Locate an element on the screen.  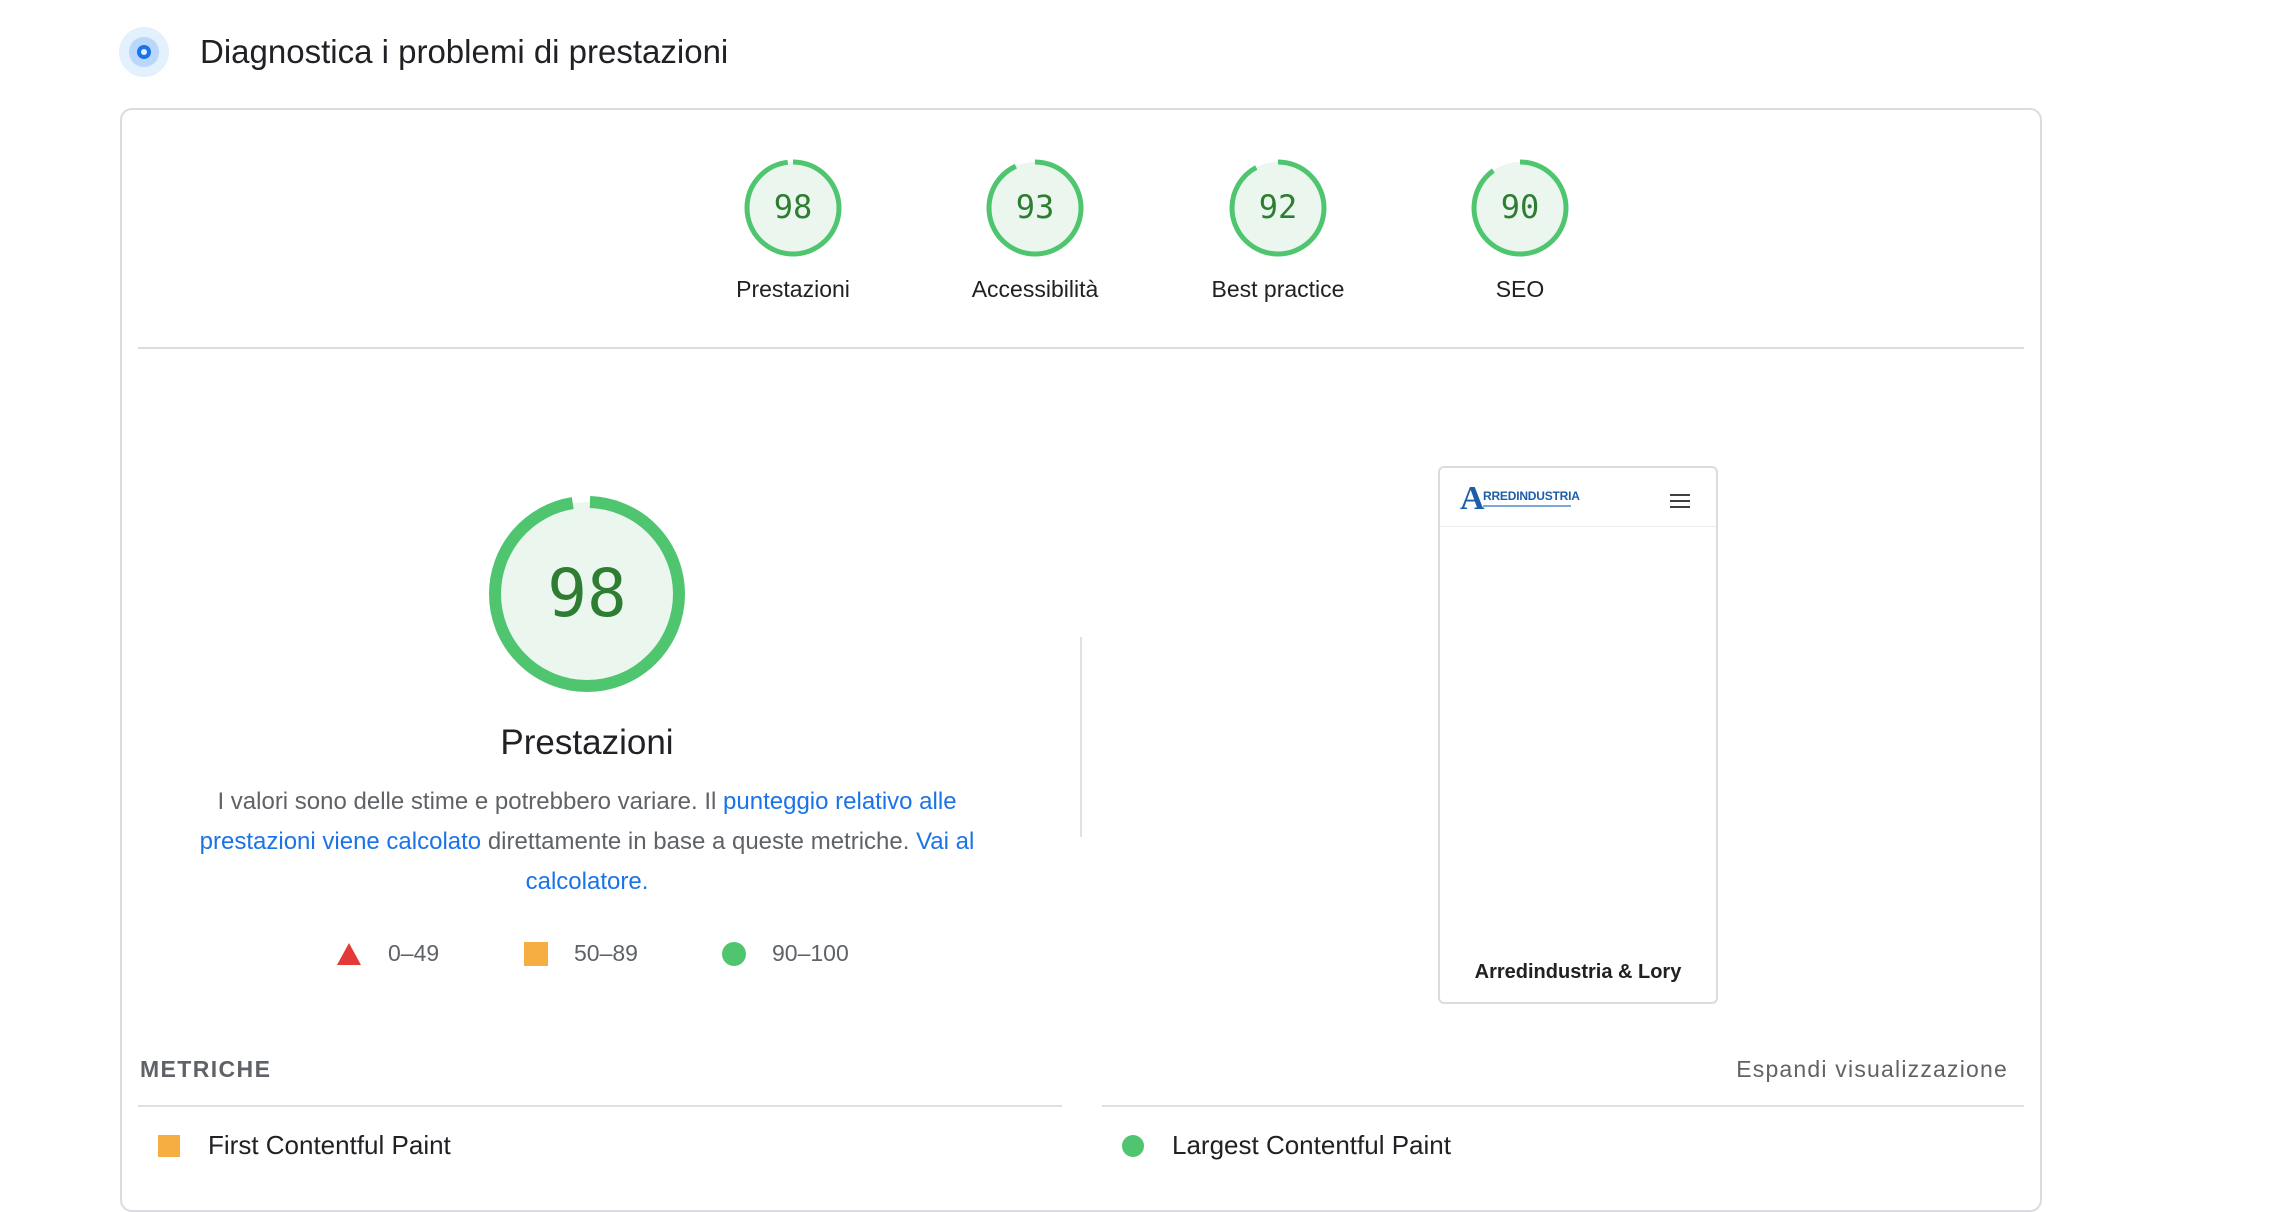
section-header: Diagnostica i problemi di prestazioni is located at coordinates (423, 52).